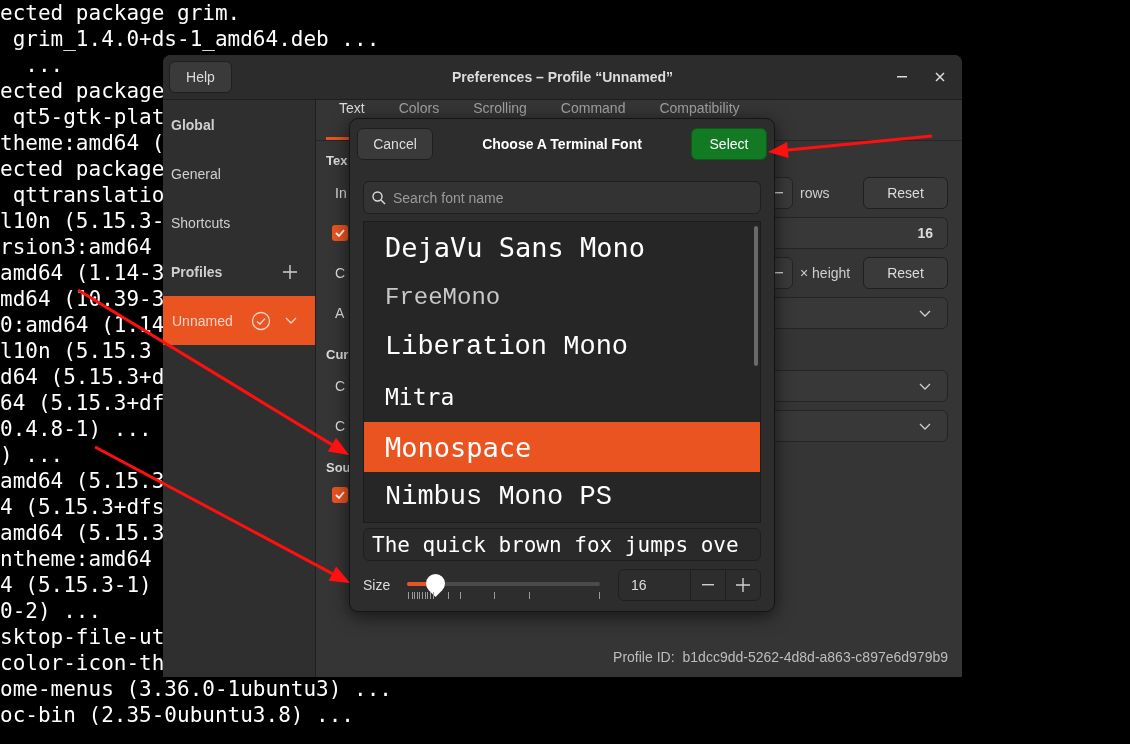  What do you see at coordinates (88, 117) in the screenshot?
I see `terminal-line: qt5-gtk-plat` at bounding box center [88, 117].